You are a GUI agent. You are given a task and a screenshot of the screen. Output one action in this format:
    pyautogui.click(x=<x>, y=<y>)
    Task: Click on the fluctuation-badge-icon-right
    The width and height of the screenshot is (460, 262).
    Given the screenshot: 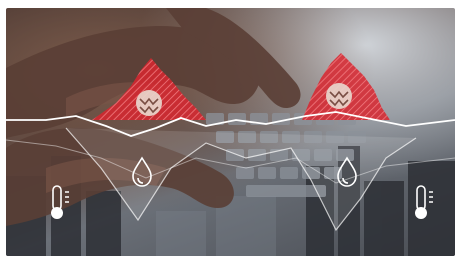 What is the action you would take?
    pyautogui.click(x=339, y=96)
    